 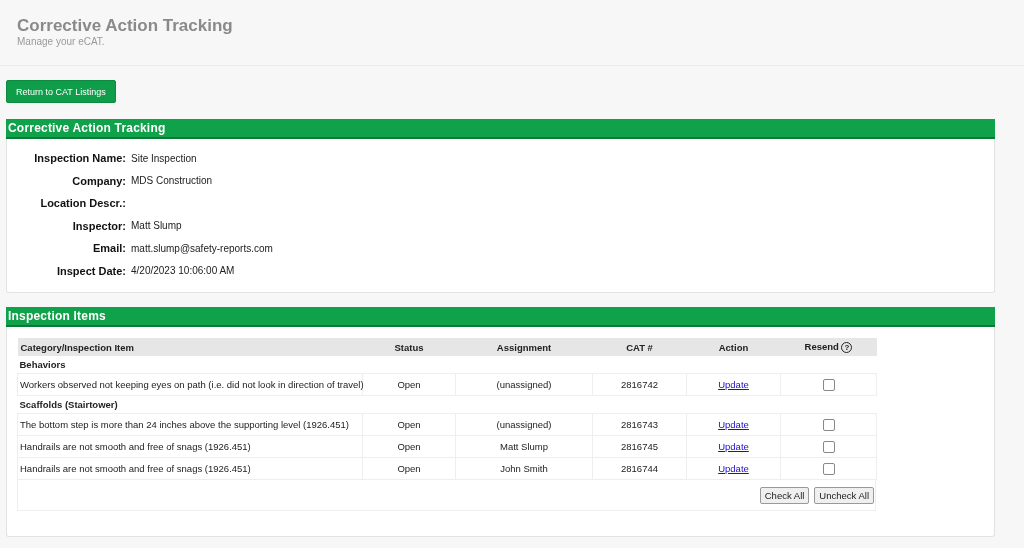 What do you see at coordinates (733, 347) in the screenshot?
I see `column-header: Action` at bounding box center [733, 347].